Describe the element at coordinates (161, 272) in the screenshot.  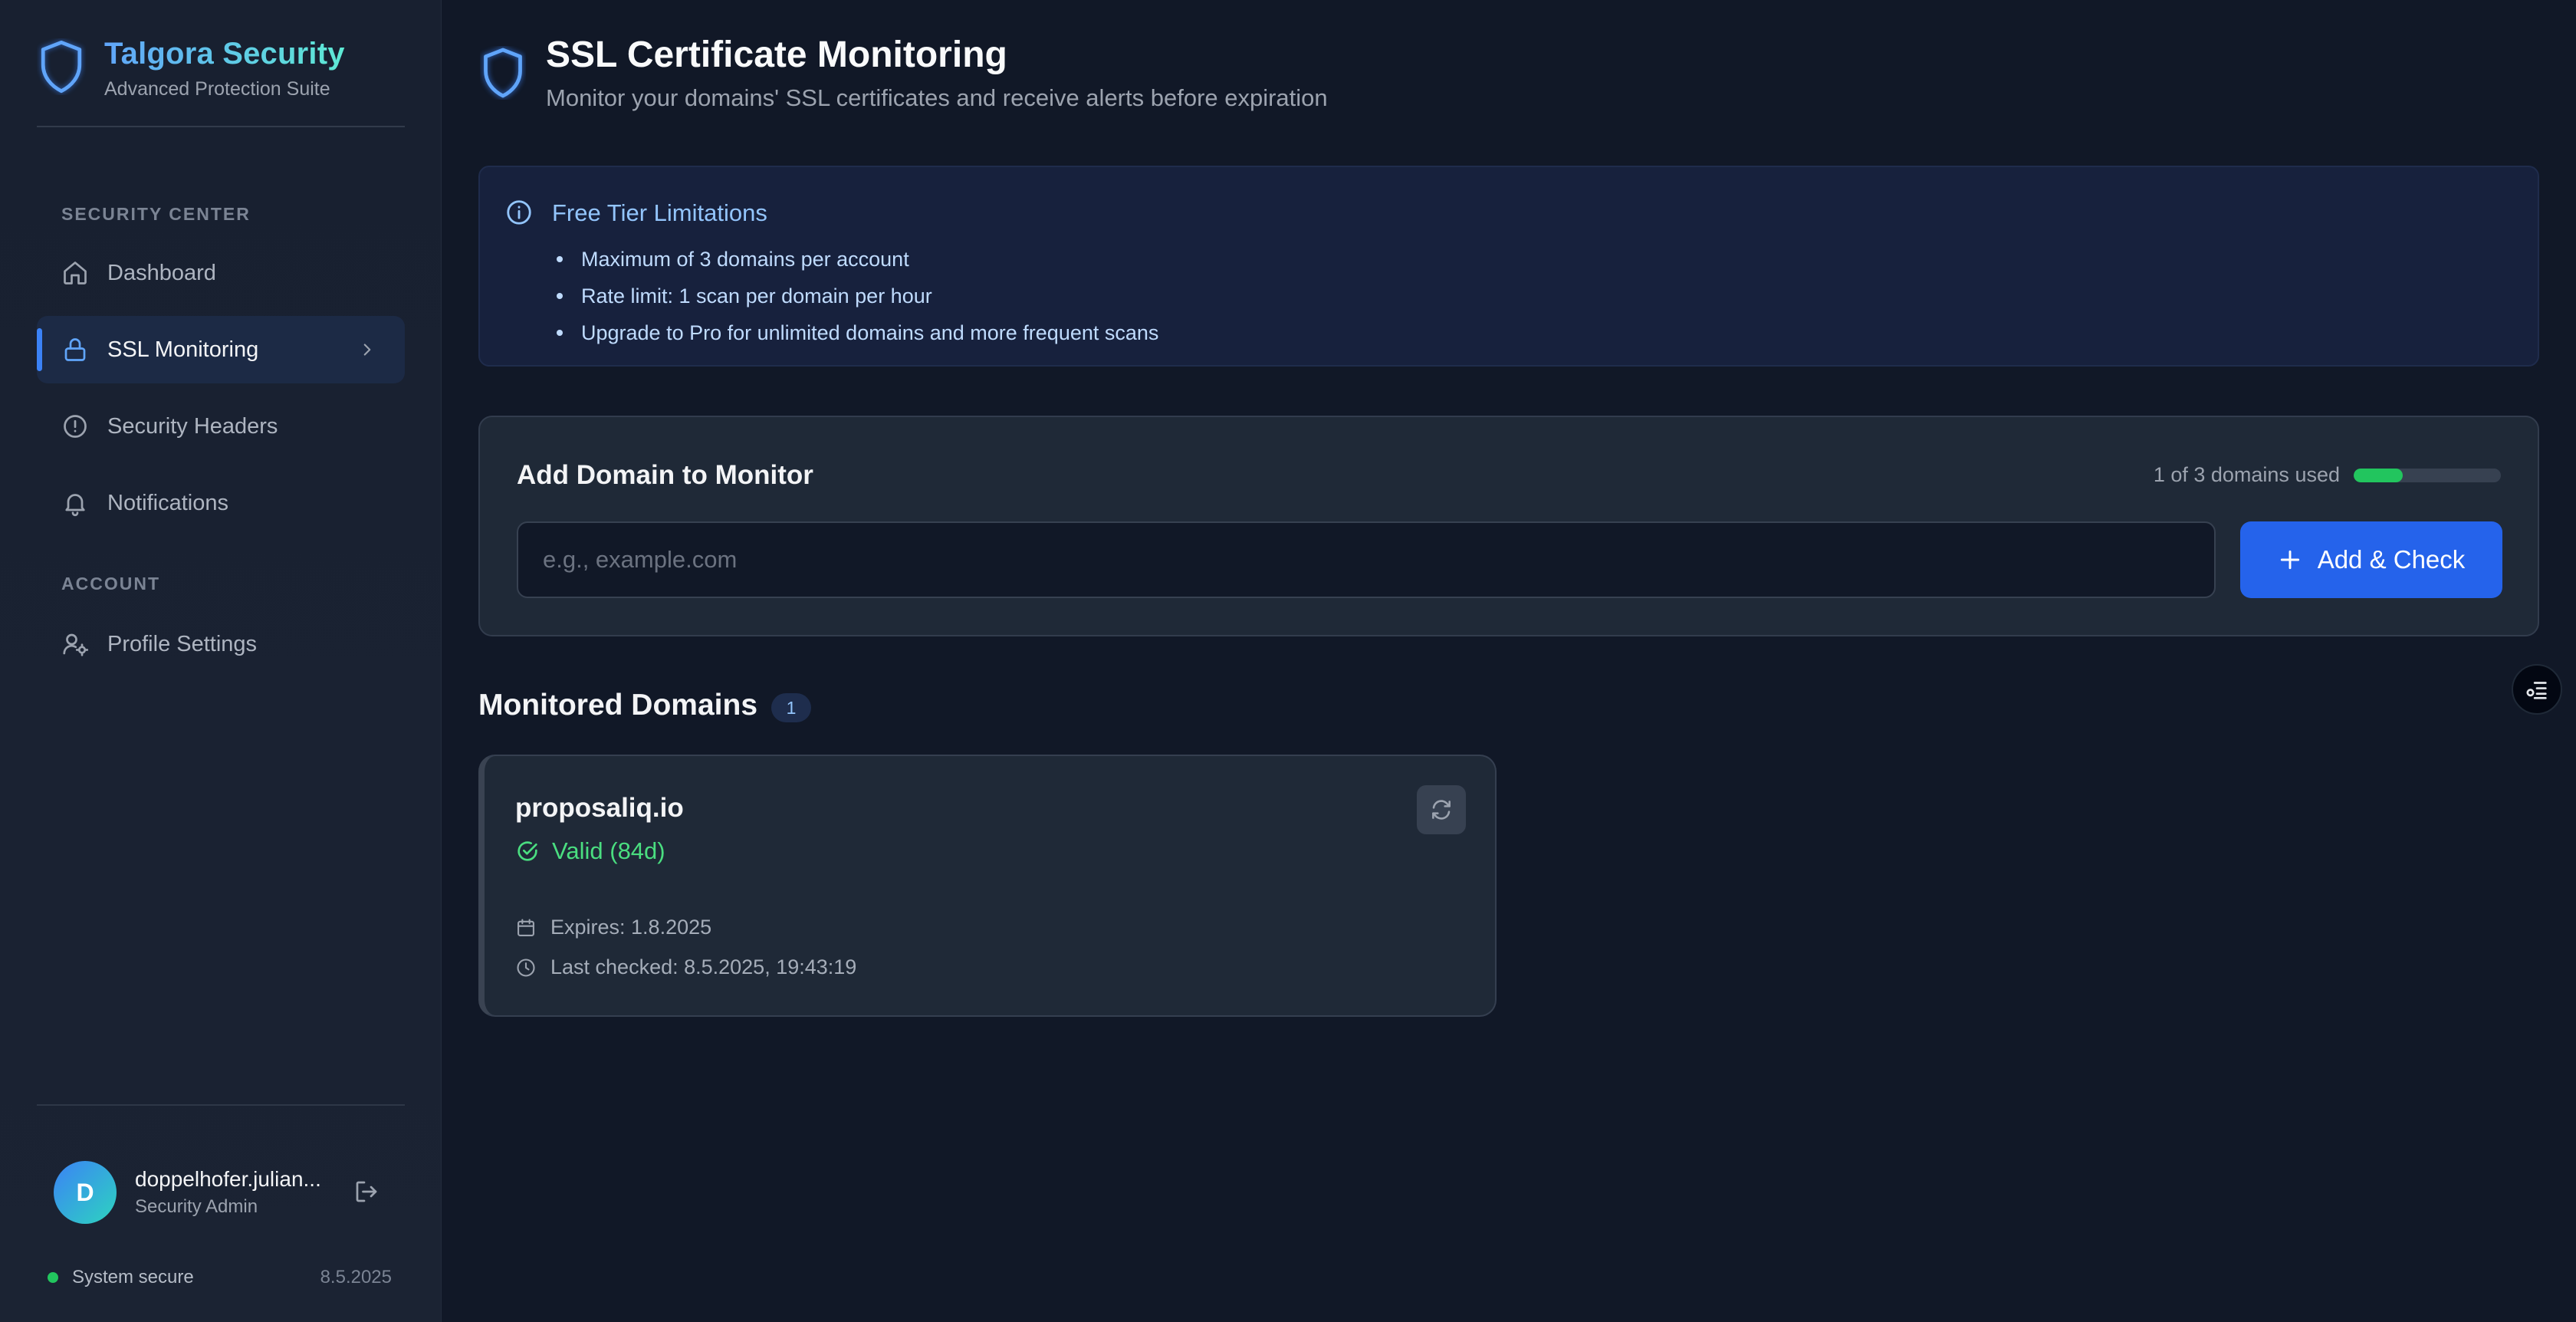
I see `sidebar-item-label: Dashboard` at that location.